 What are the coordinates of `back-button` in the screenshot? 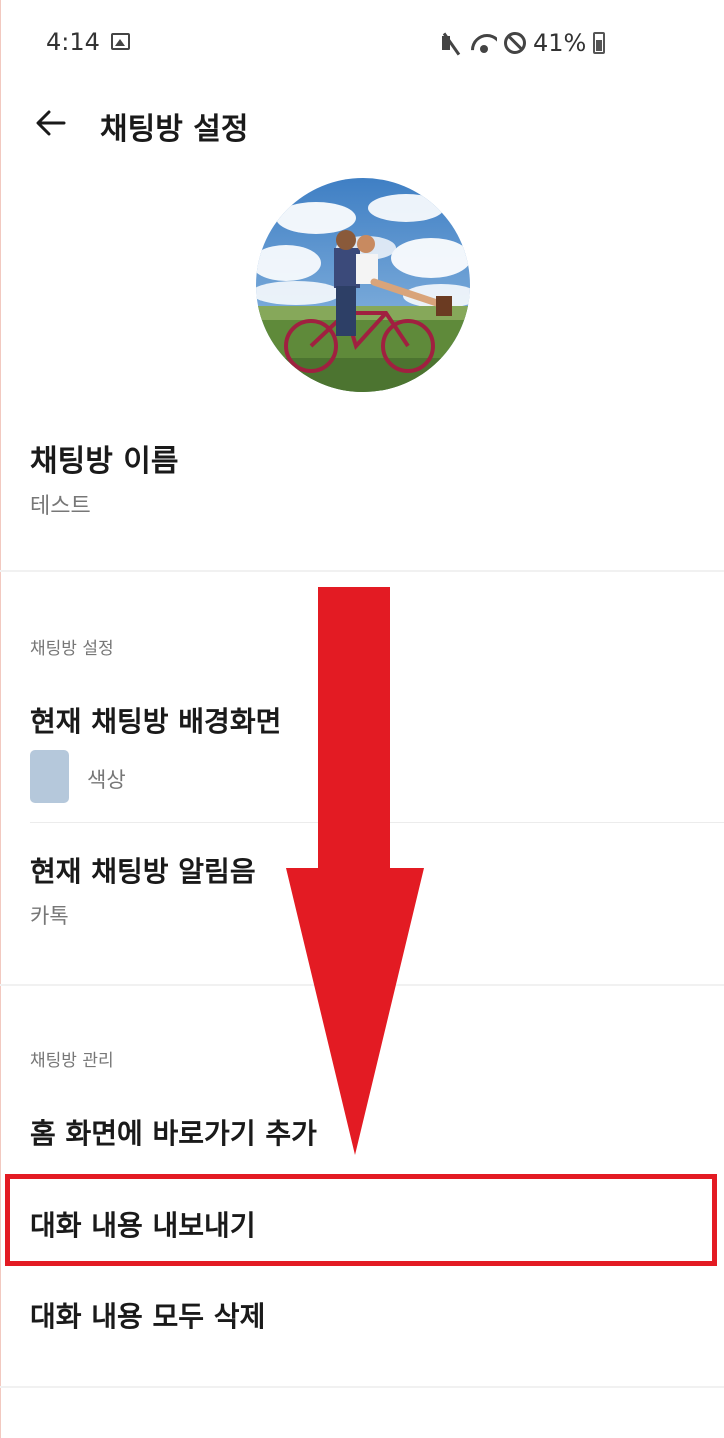 It's located at (51, 123).